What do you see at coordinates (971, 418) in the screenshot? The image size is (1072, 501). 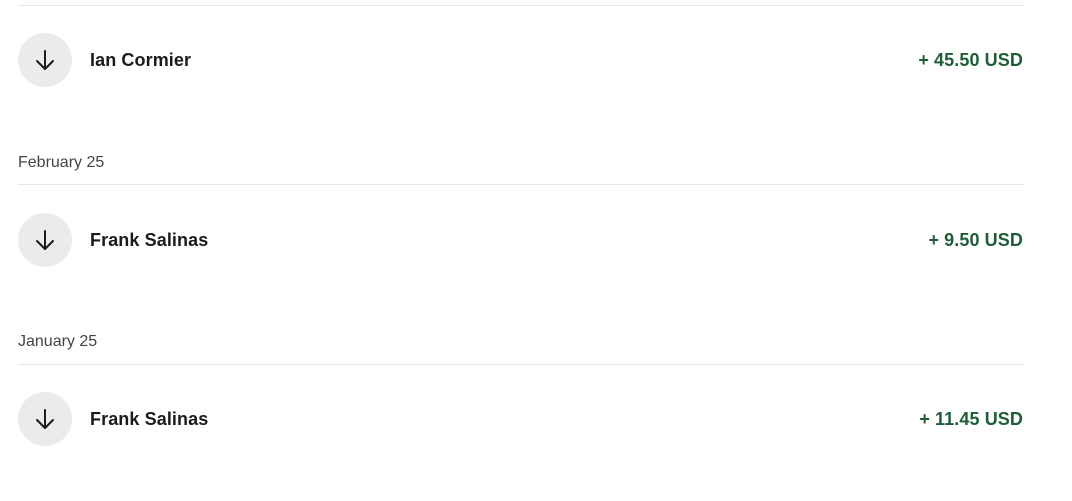 I see `transaction-amount: + 11.45 USD` at bounding box center [971, 418].